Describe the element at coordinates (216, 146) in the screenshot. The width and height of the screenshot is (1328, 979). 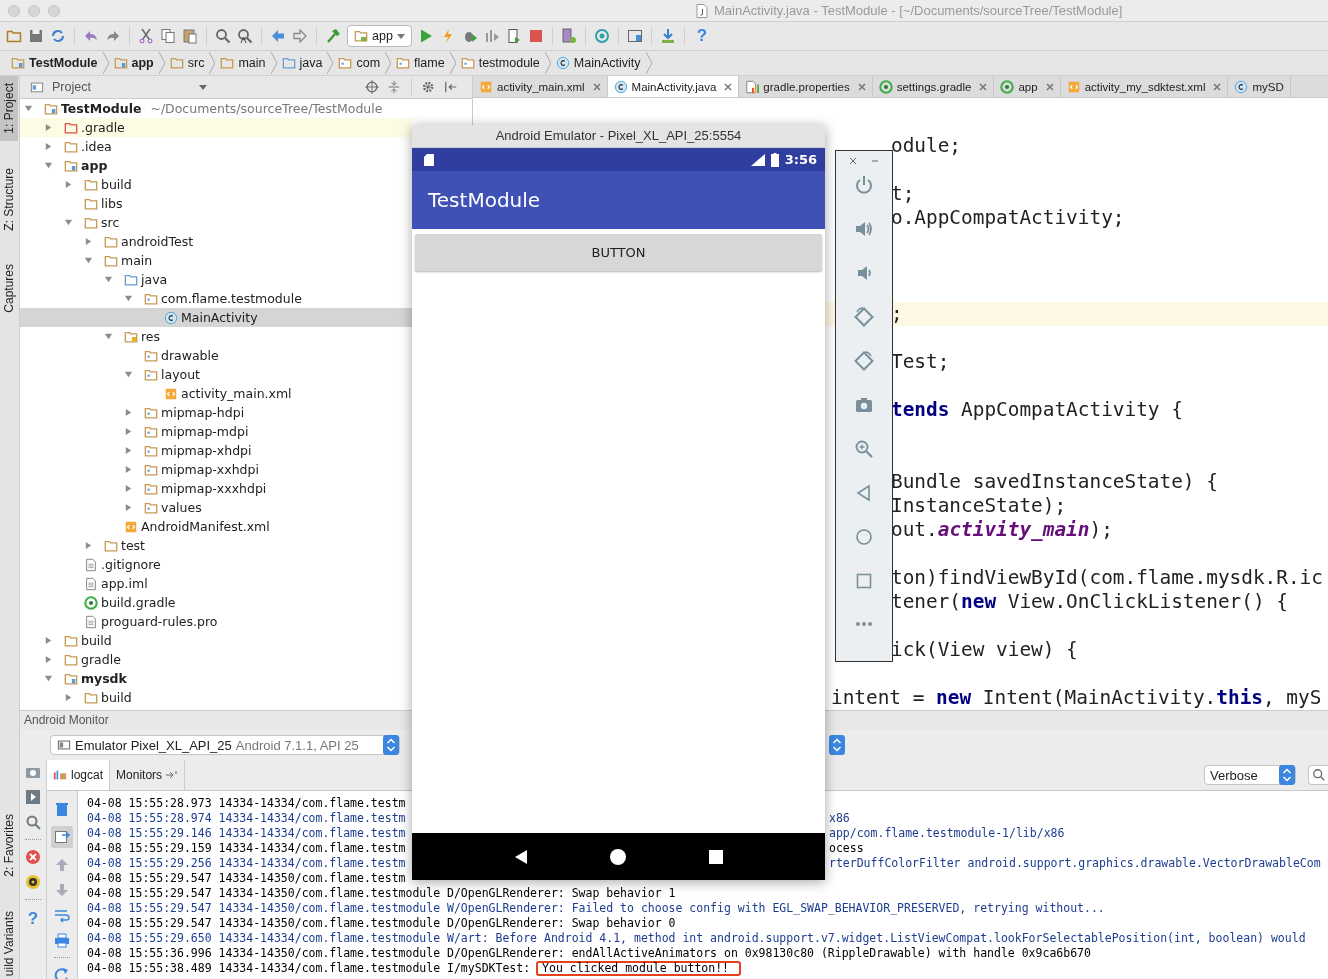
I see `tree-item: .idea` at that location.